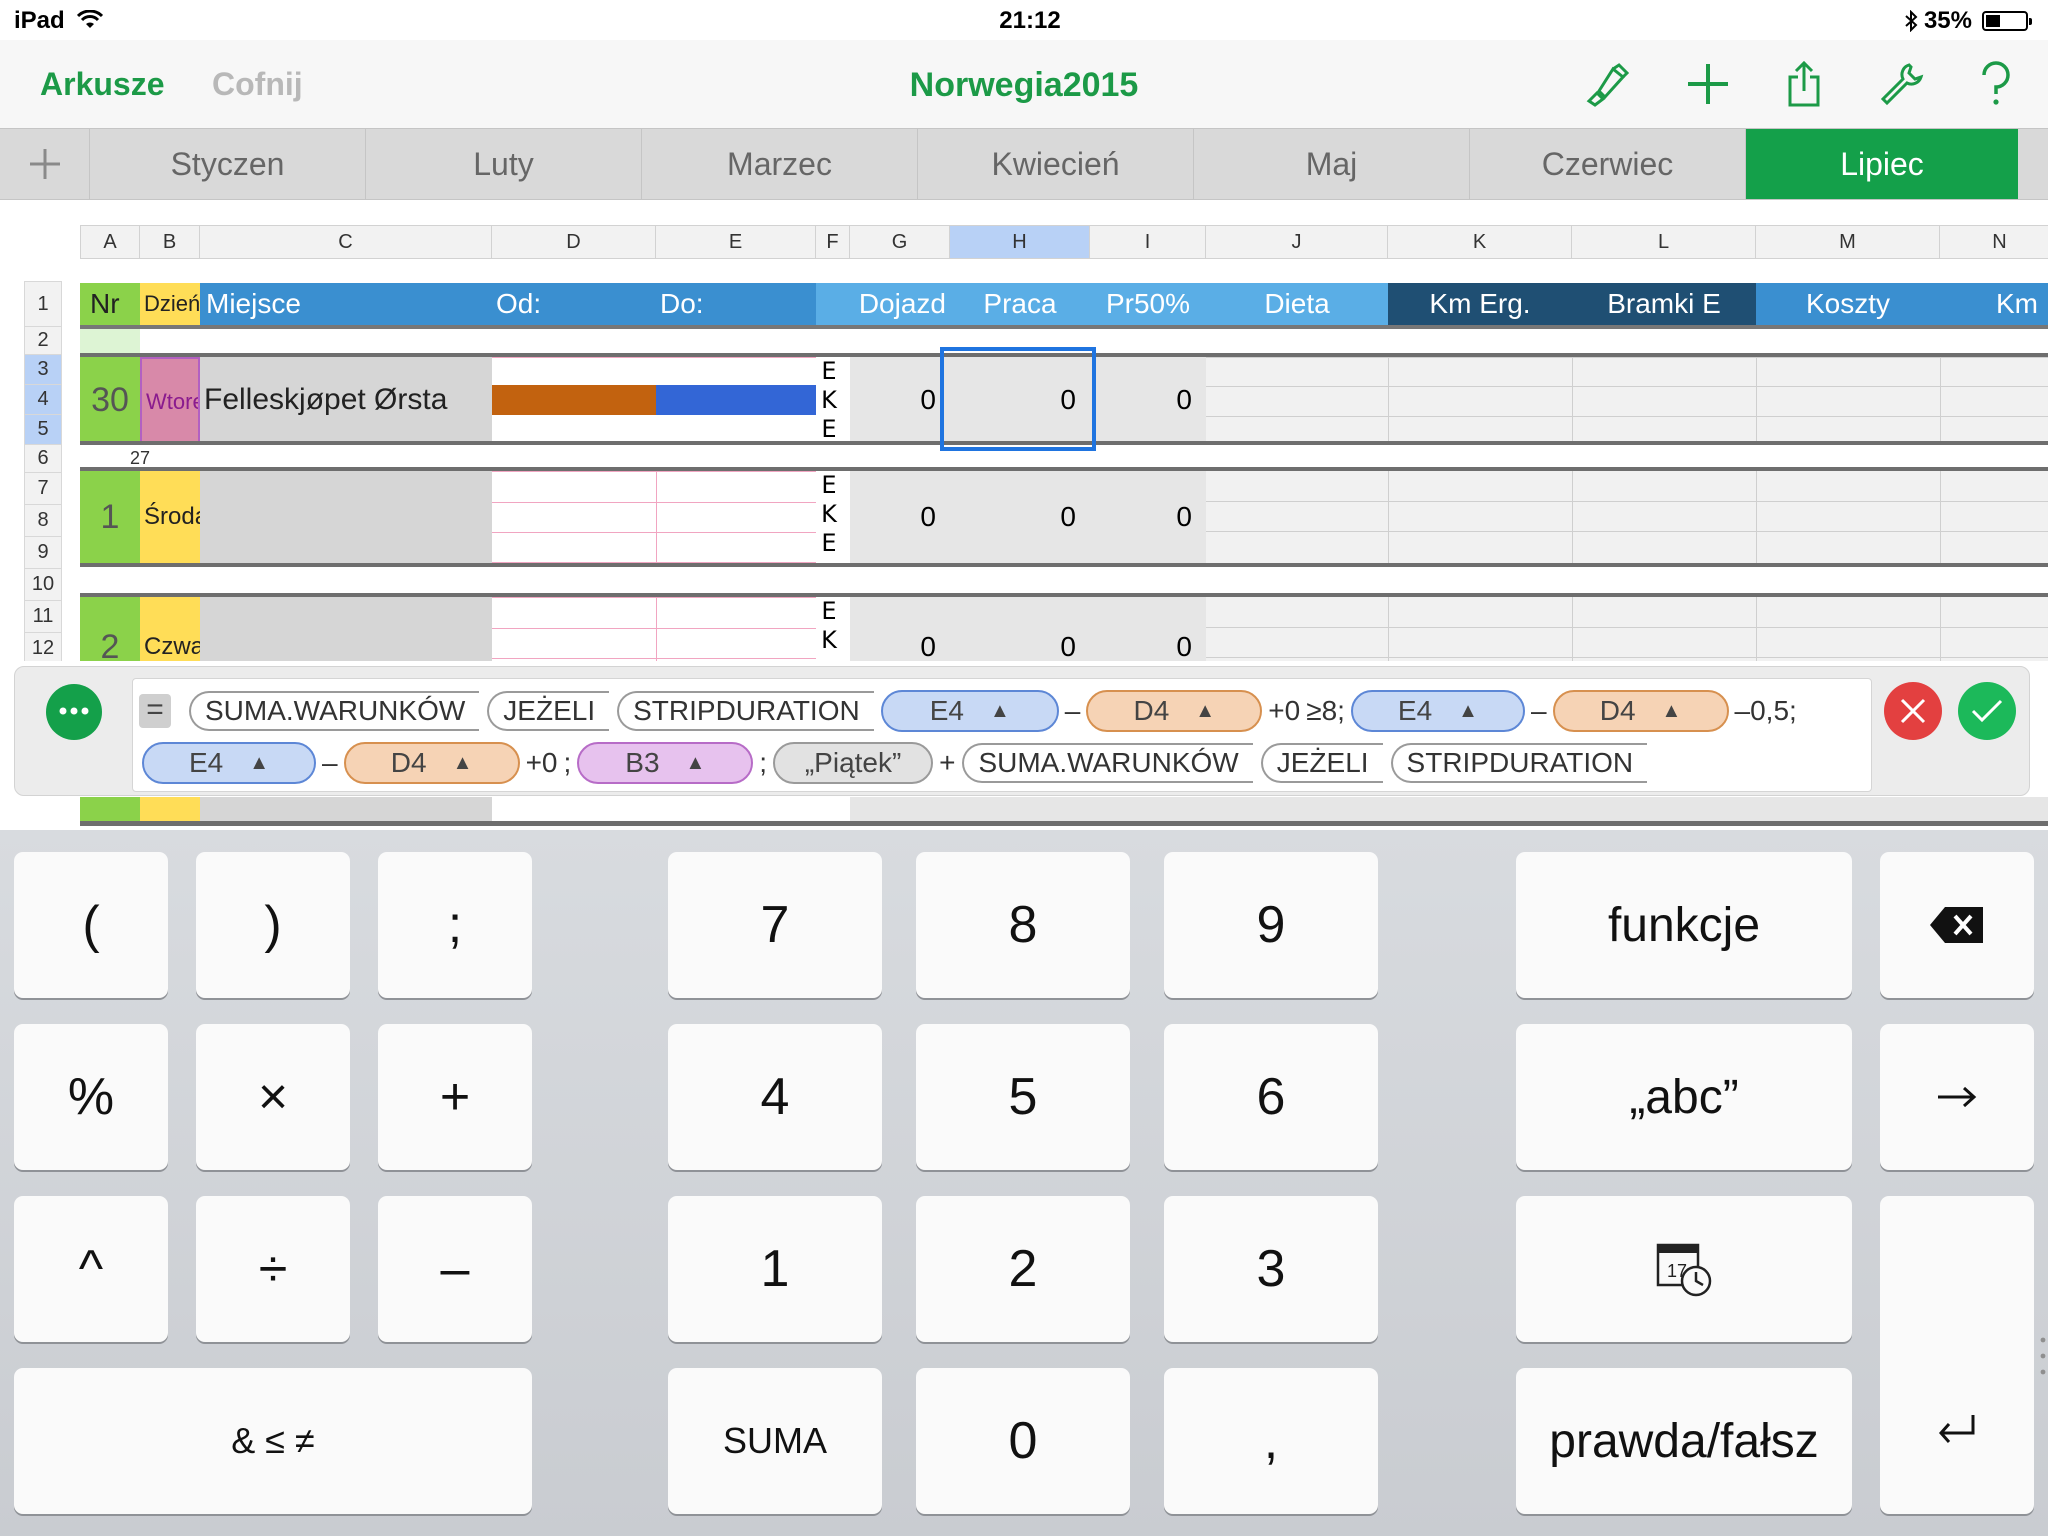 The width and height of the screenshot is (2048, 1536). Describe the element at coordinates (45, 164) in the screenshot. I see `add-sheet-button` at that location.